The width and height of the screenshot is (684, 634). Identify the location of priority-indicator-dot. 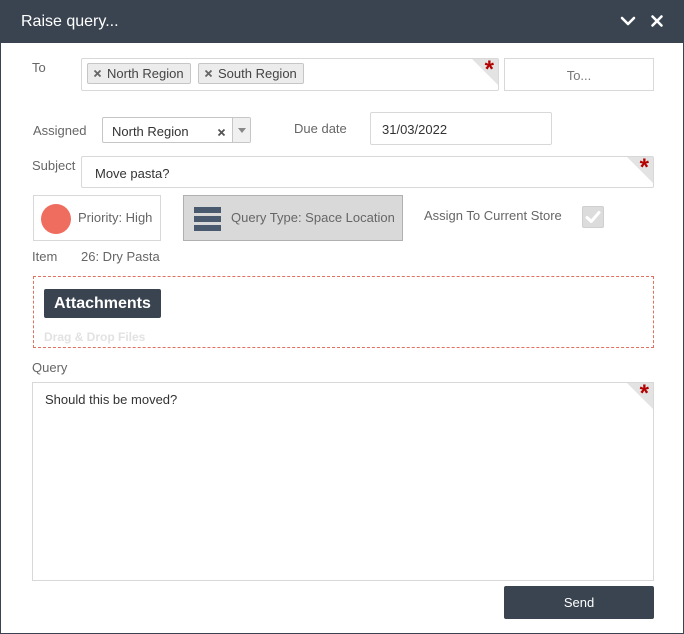
(56, 219).